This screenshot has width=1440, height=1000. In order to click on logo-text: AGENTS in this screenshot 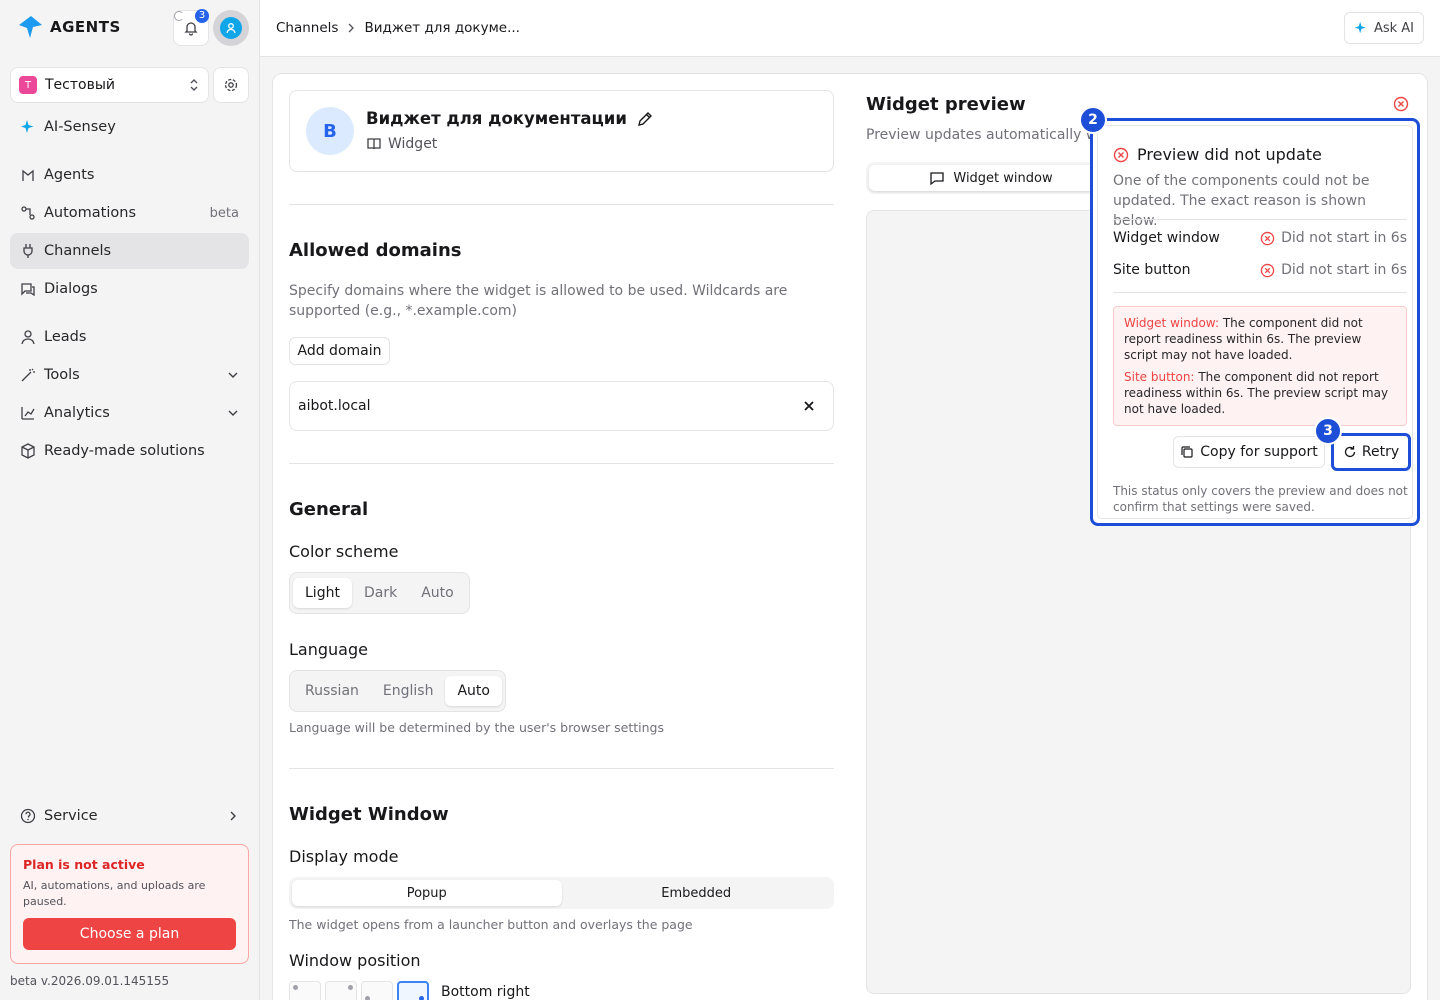, I will do `click(85, 27)`.